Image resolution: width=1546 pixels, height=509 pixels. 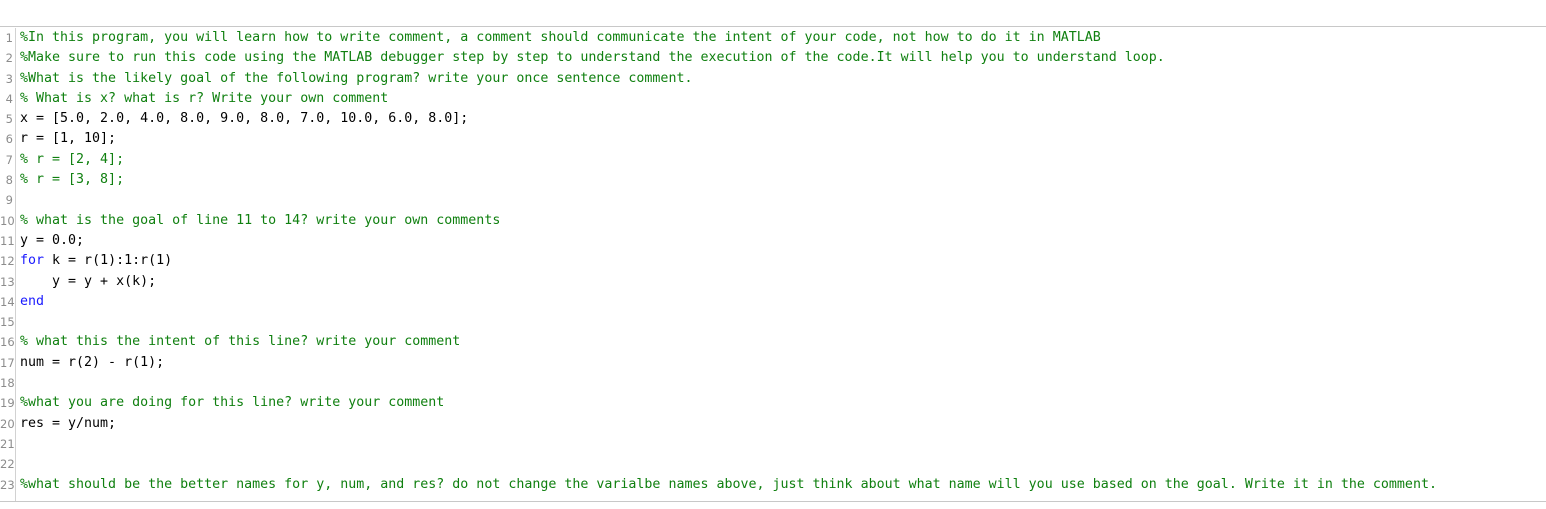 What do you see at coordinates (773, 200) in the screenshot?
I see `code-line: 9` at bounding box center [773, 200].